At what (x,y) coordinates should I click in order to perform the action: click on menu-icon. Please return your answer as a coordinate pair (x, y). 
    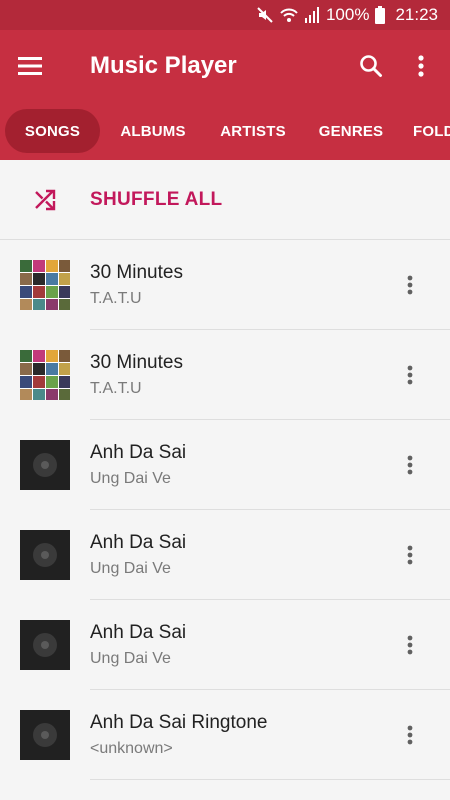
    Looking at the image, I should click on (30, 66).